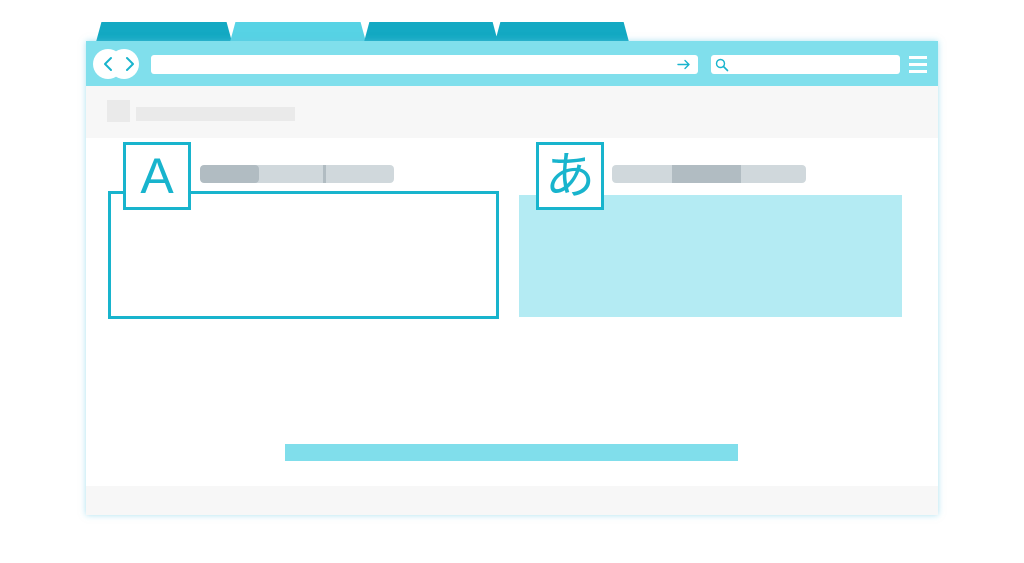 The height and width of the screenshot is (563, 1024). I want to click on source-language-glyph: A, so click(157, 176).